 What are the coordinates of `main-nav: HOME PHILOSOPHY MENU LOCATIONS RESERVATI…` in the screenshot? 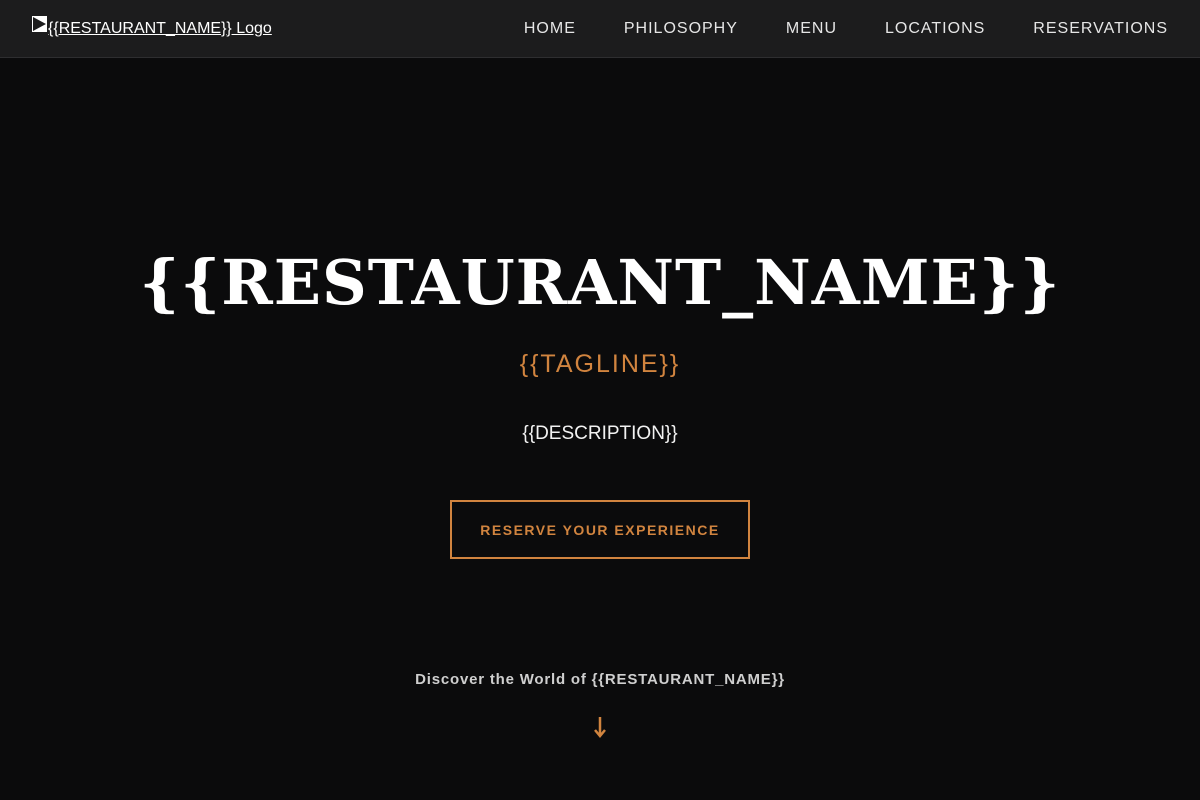 It's located at (822, 29).